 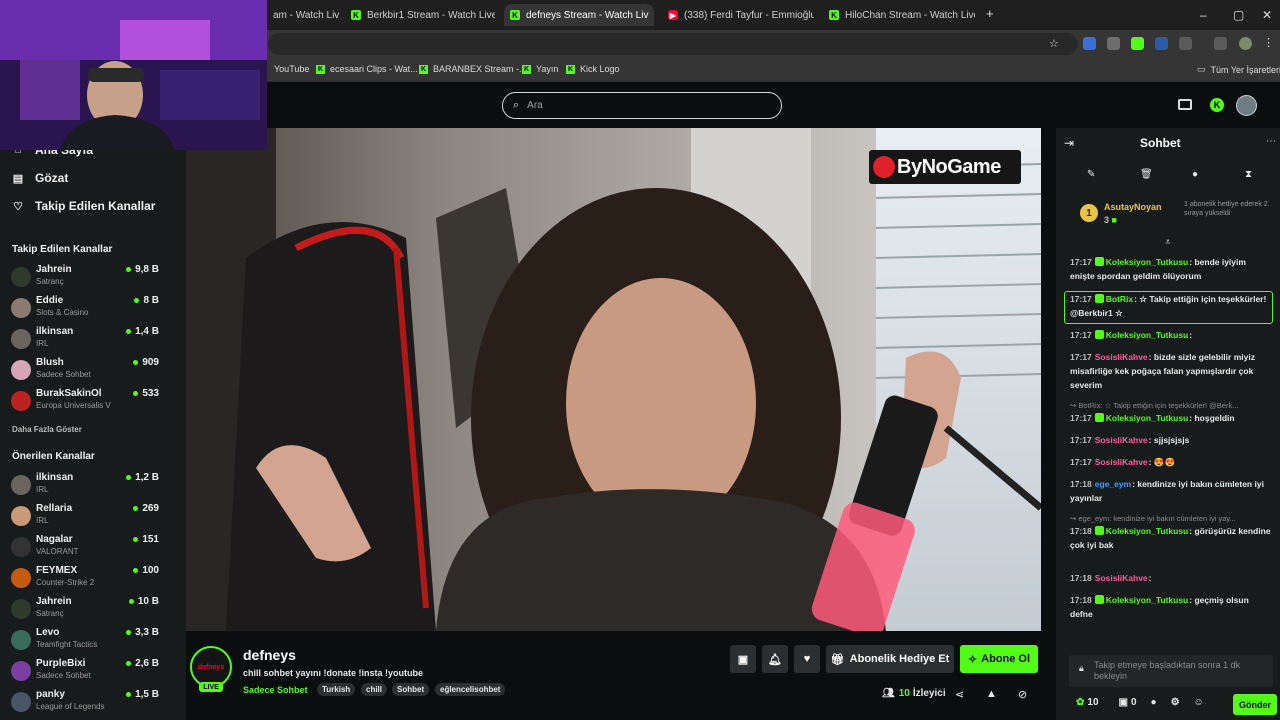 I want to click on chat-more-icon: ⋯, so click(x=1271, y=141).